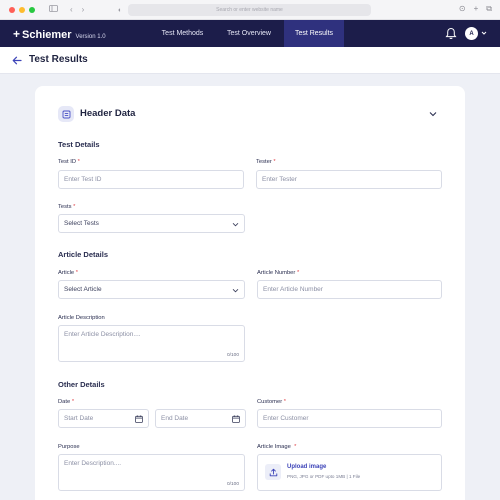  I want to click on maximize-window-button, so click(32, 9).